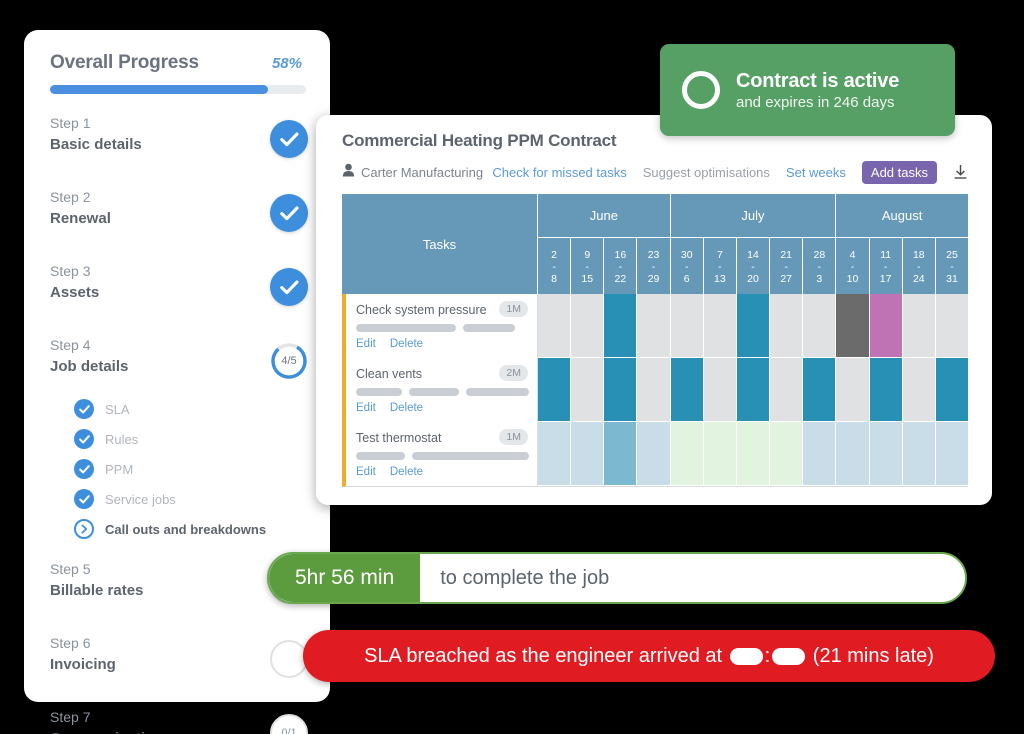  I want to click on step-name: Assets, so click(75, 292).